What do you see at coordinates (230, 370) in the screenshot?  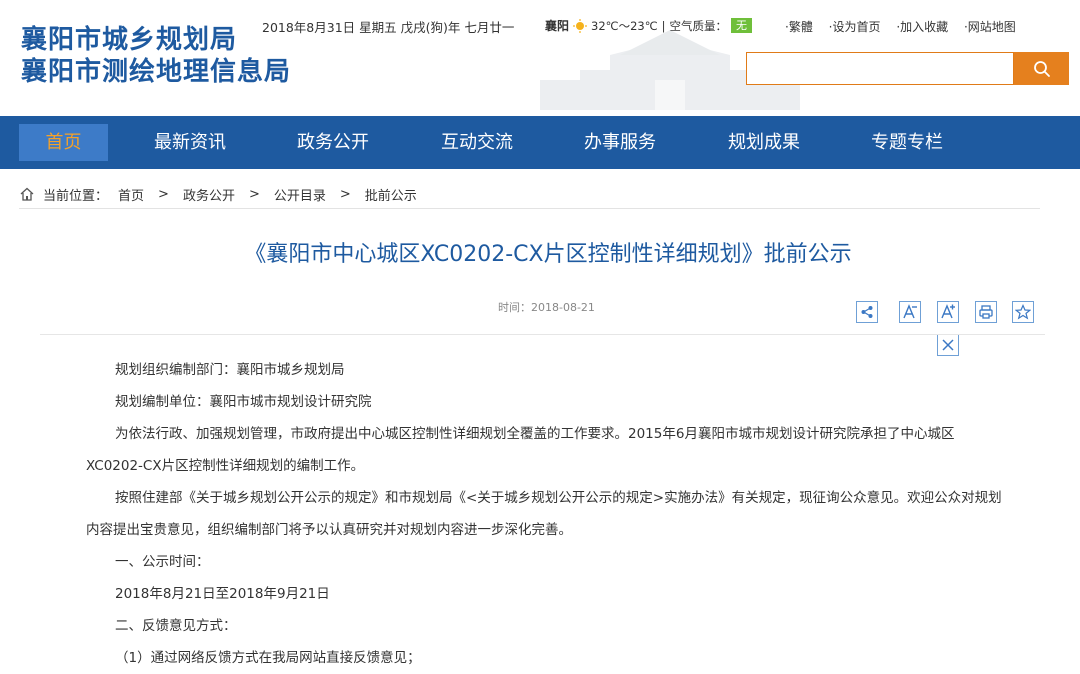 I see `paragraph-organizer: 规划组织编制部门：襄阳市城乡规划局` at bounding box center [230, 370].